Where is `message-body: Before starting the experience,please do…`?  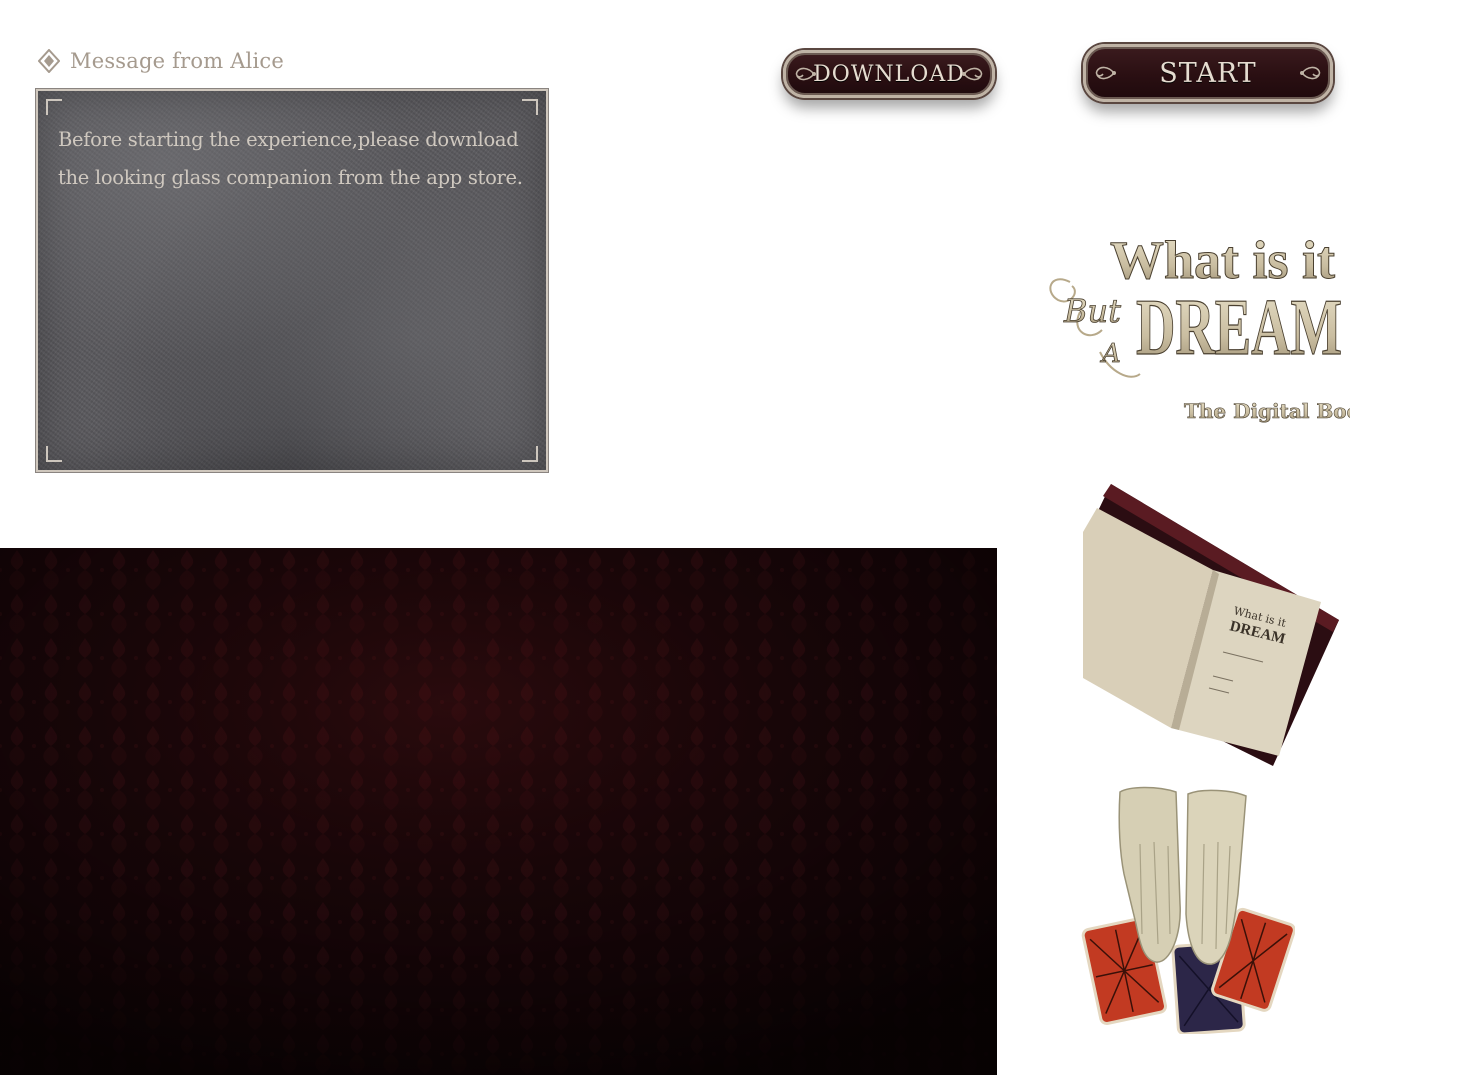 message-body: Before starting the experience,please do… is located at coordinates (290, 158).